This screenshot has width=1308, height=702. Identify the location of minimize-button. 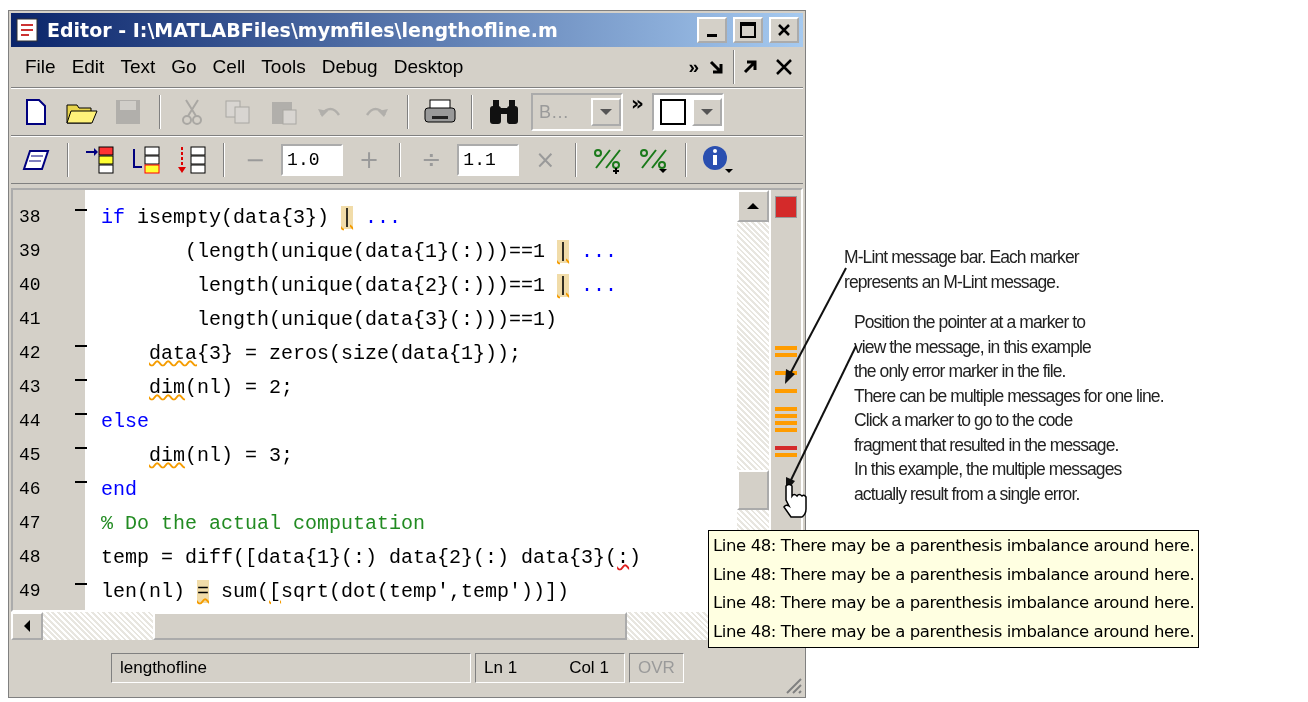
(712, 30).